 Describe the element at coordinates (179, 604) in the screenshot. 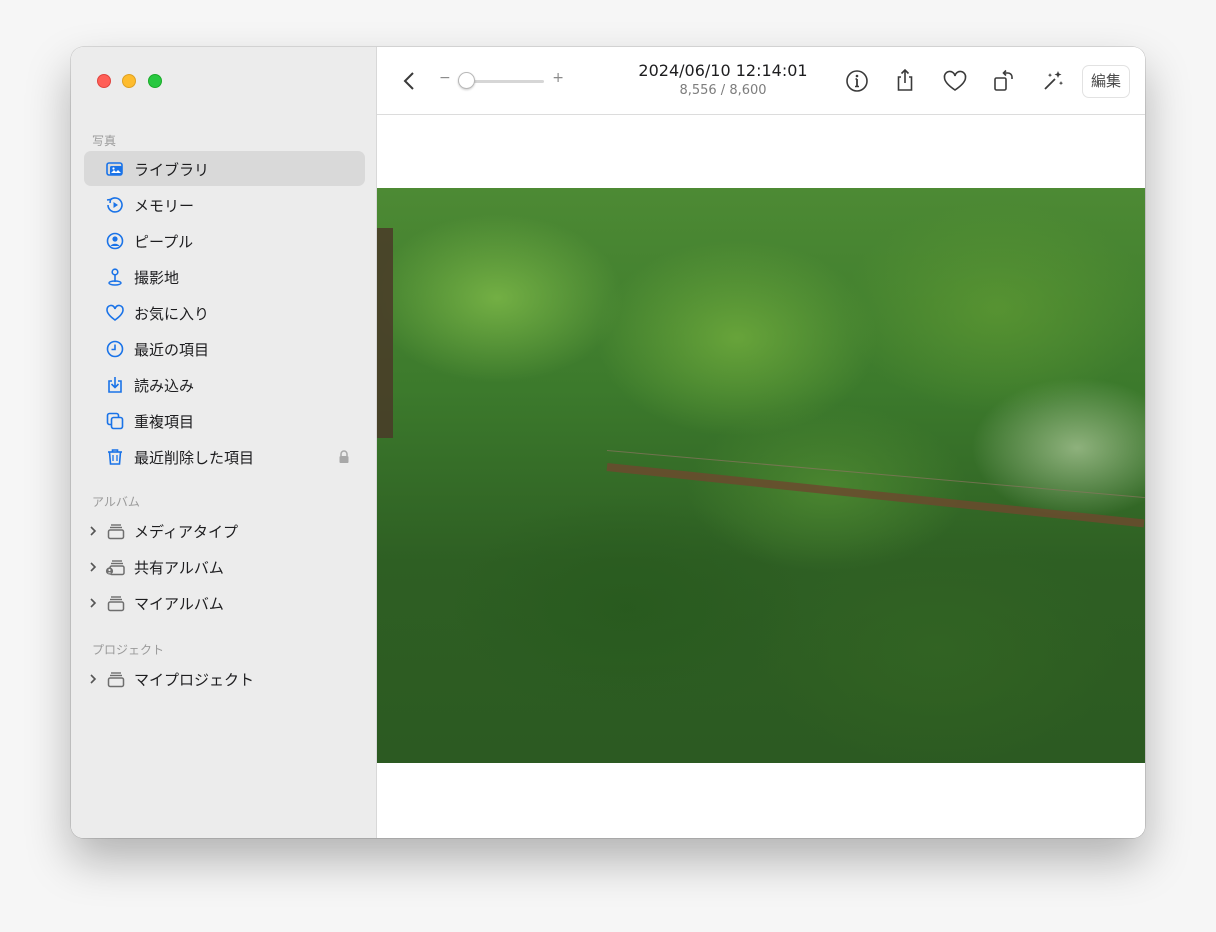

I see `sidebar-item-label: マイアルバム` at that location.